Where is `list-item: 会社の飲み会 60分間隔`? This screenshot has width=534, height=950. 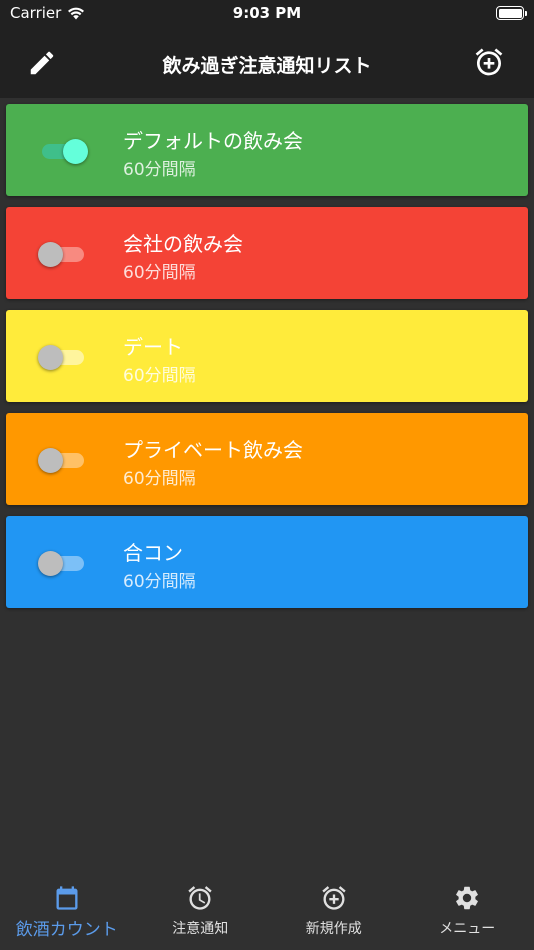
list-item: 会社の飲み会 60分間隔 is located at coordinates (267, 253).